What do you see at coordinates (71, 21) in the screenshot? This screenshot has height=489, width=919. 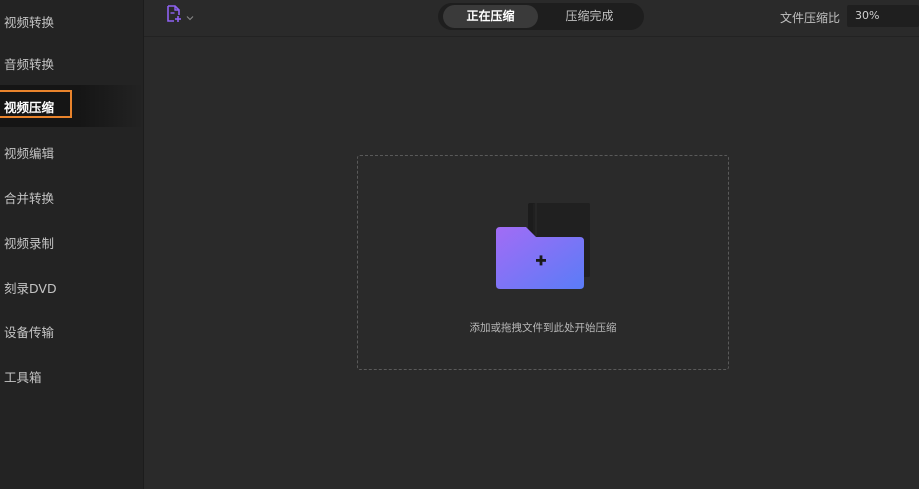 I see `sidebar-item-video-convert: 视频转换` at bounding box center [71, 21].